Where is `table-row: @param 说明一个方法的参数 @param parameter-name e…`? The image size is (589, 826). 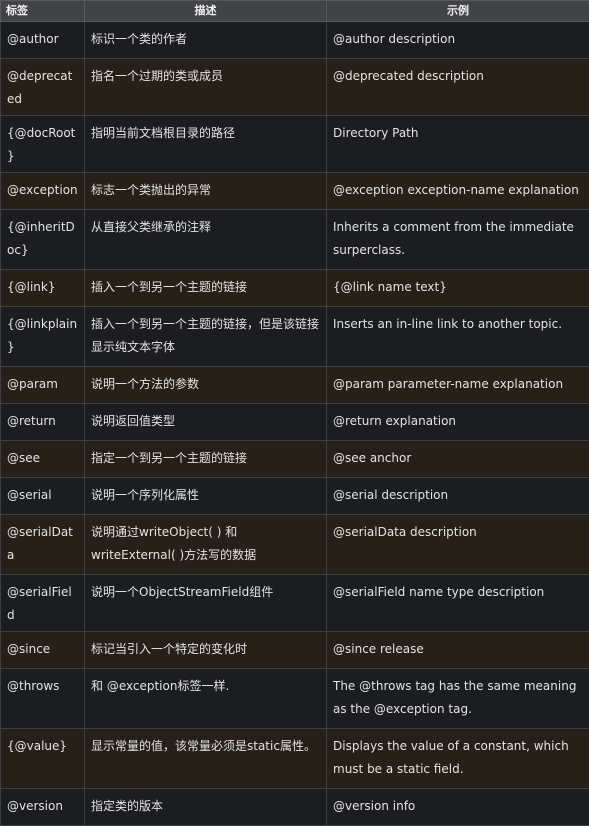
table-row: @param 说明一个方法的参数 @param parameter-name e… is located at coordinates (295, 385).